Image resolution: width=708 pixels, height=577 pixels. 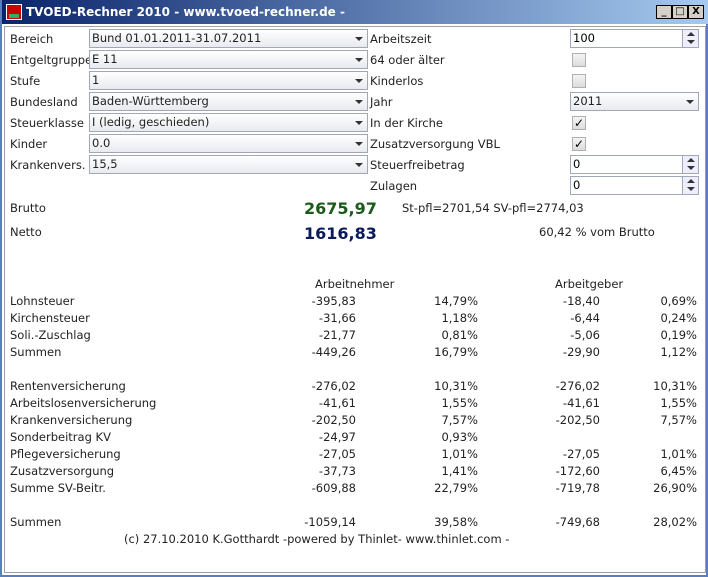 What do you see at coordinates (228, 164) in the screenshot?
I see `select-krankenvers: 15,5` at bounding box center [228, 164].